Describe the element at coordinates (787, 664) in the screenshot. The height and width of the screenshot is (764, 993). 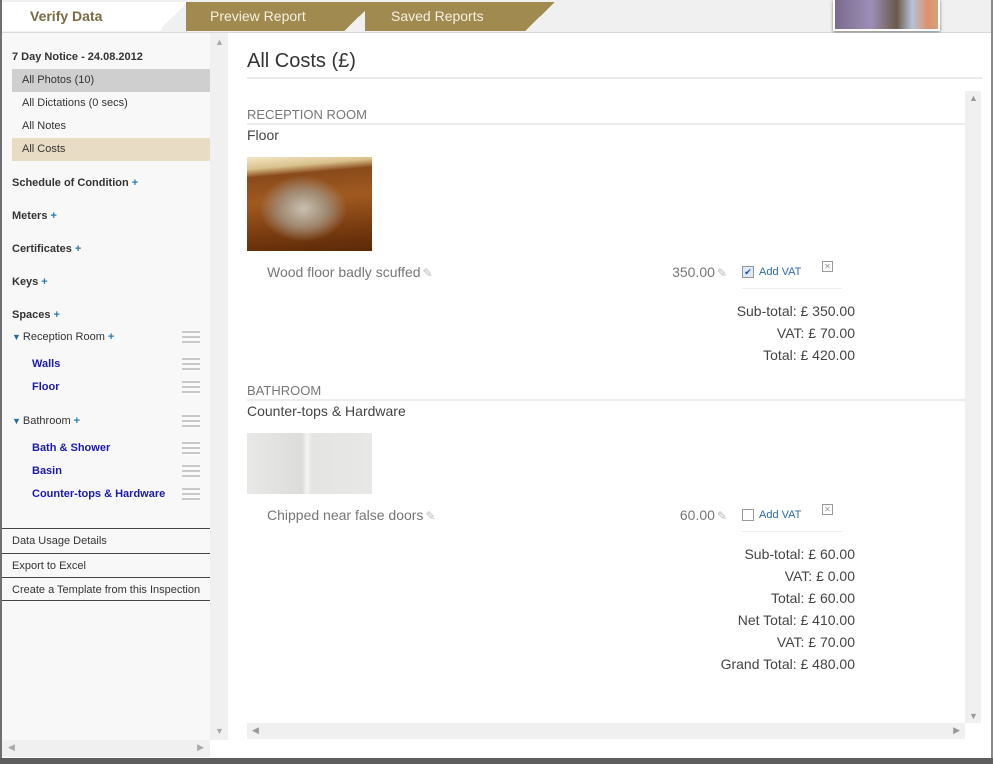
I see `grand-total: Grand Total: £ 480.00` at that location.